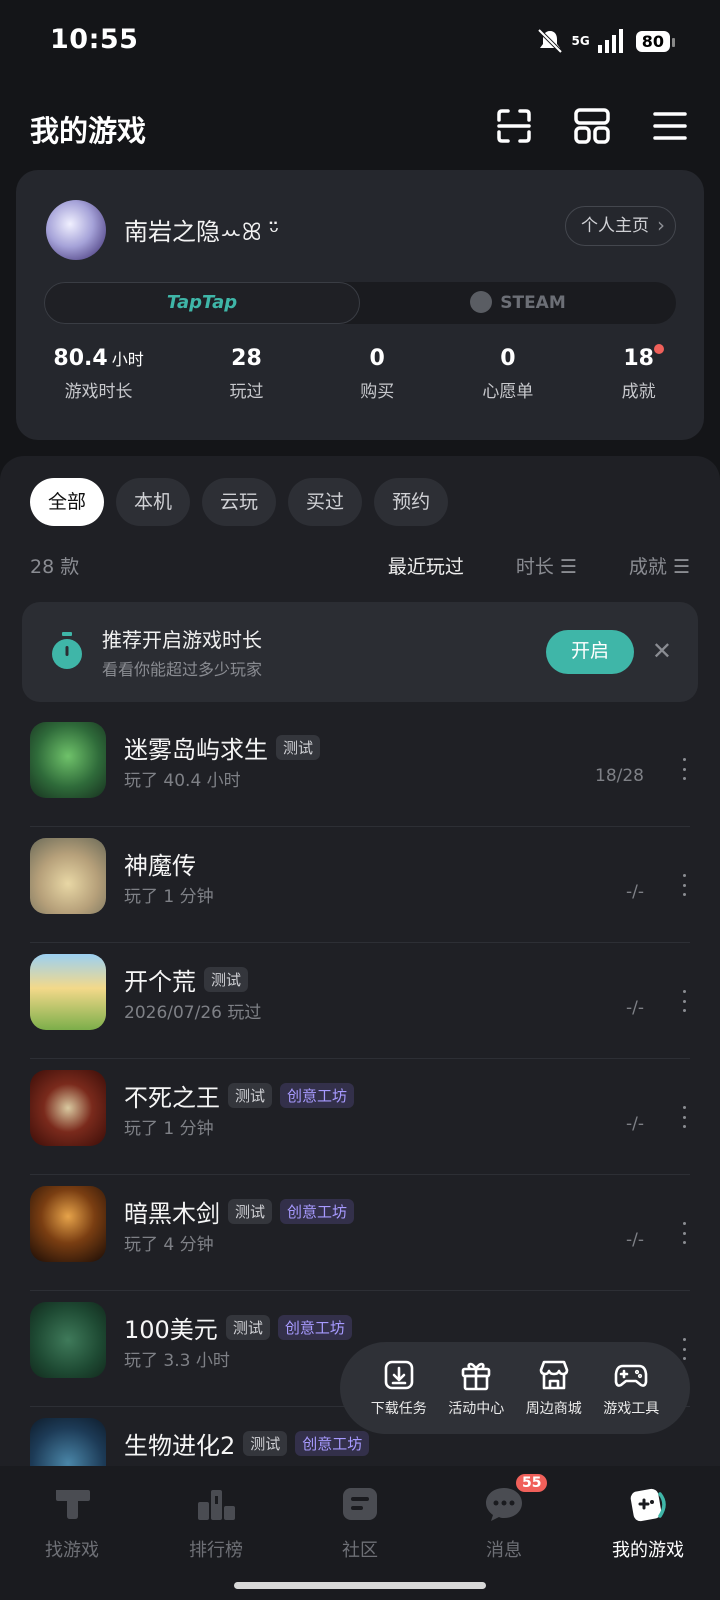 This screenshot has width=720, height=1600. I want to click on stat-played: 28 玩过, so click(246, 374).